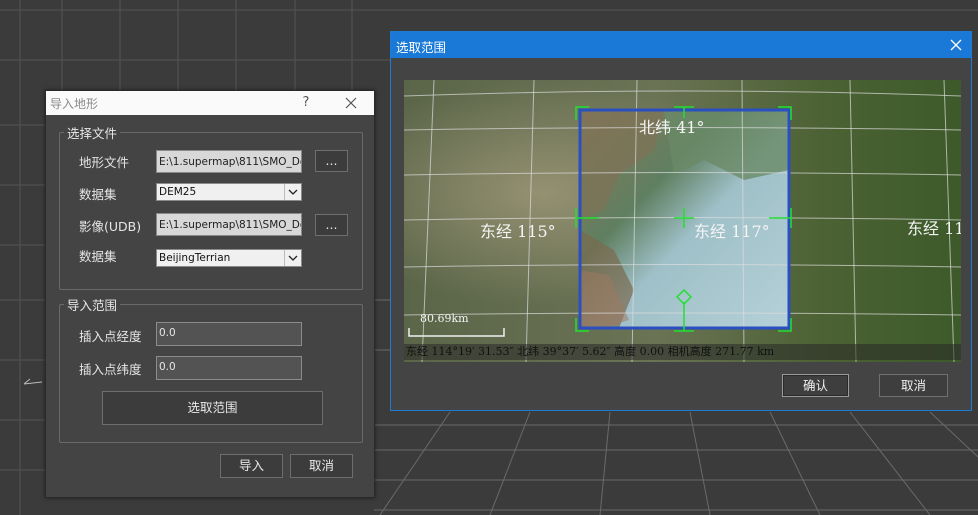  Describe the element at coordinates (92, 304) in the screenshot. I see `range-group-label: 导入范围` at that location.